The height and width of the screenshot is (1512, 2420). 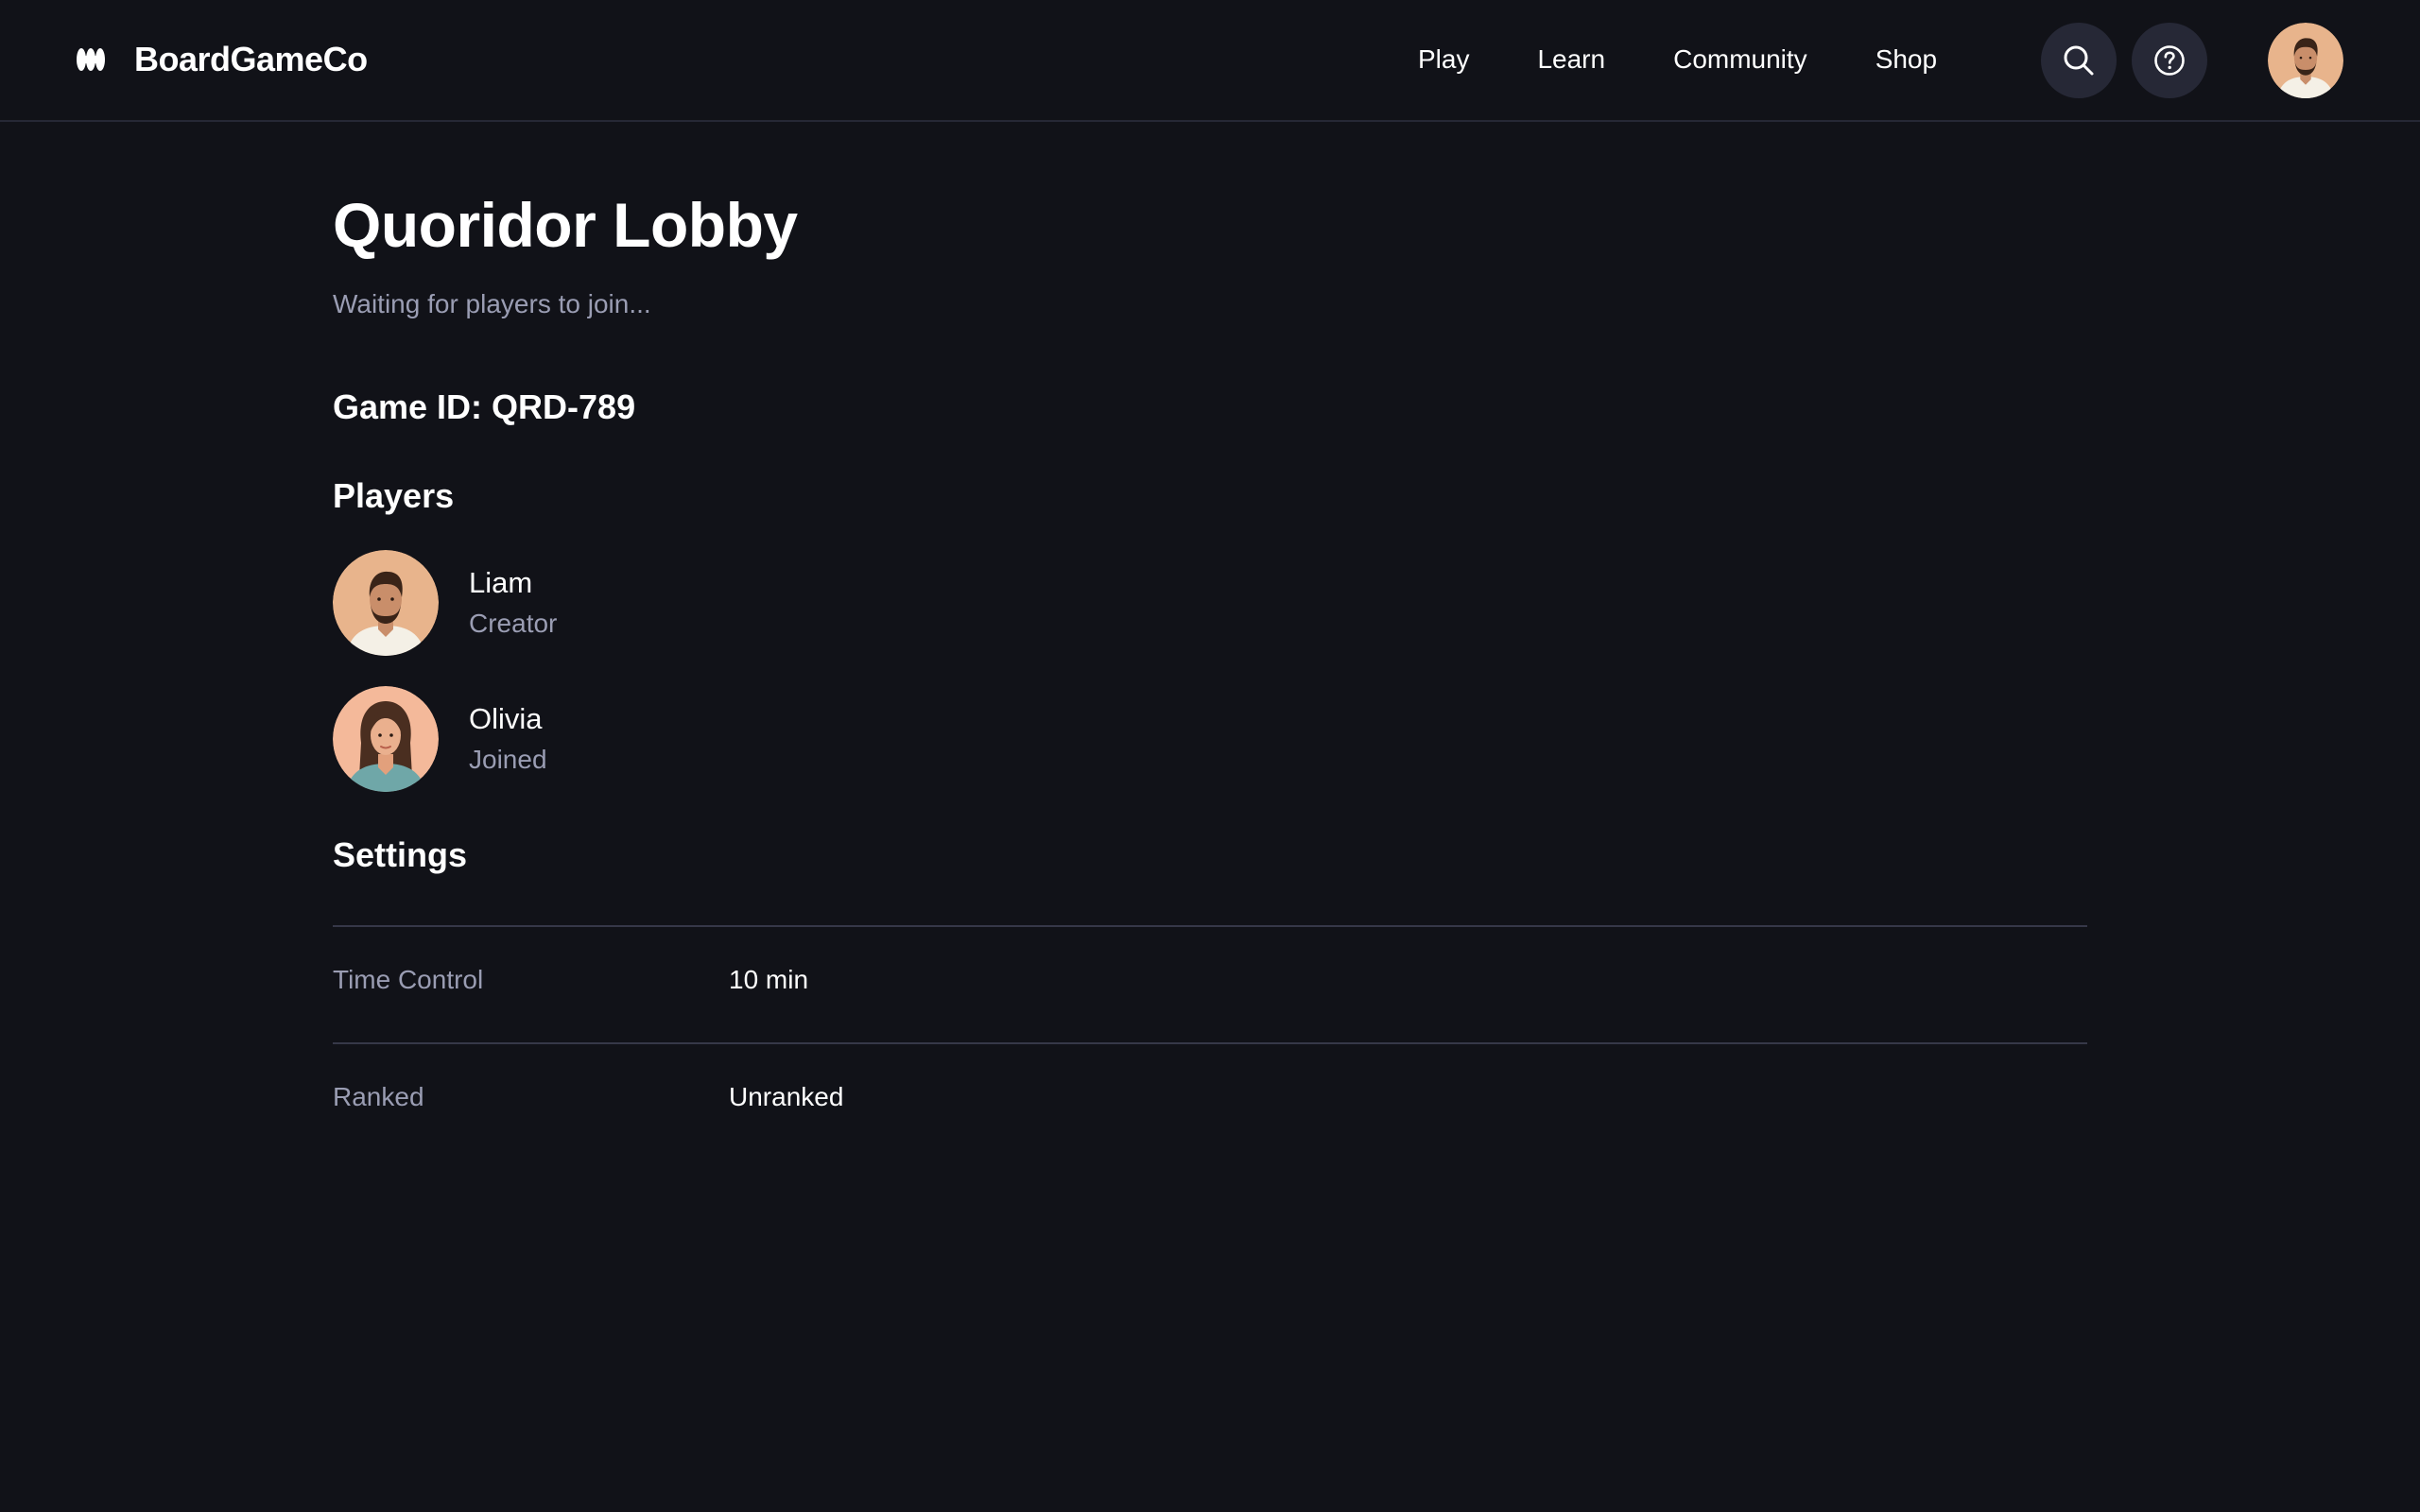 I want to click on player-role: Creator, so click(x=513, y=623).